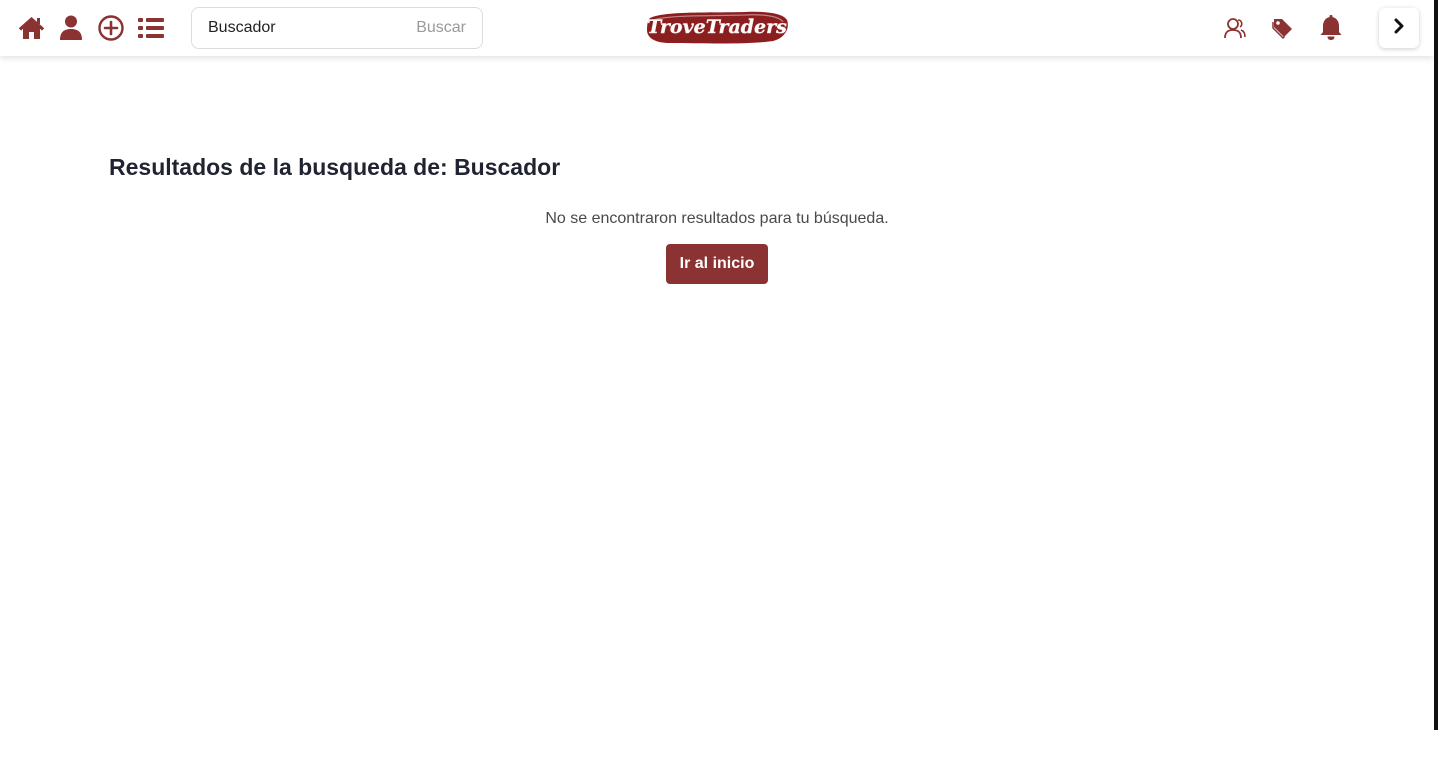 Image resolution: width=1438 pixels, height=781 pixels. I want to click on search-button: Buscar, so click(441, 28).